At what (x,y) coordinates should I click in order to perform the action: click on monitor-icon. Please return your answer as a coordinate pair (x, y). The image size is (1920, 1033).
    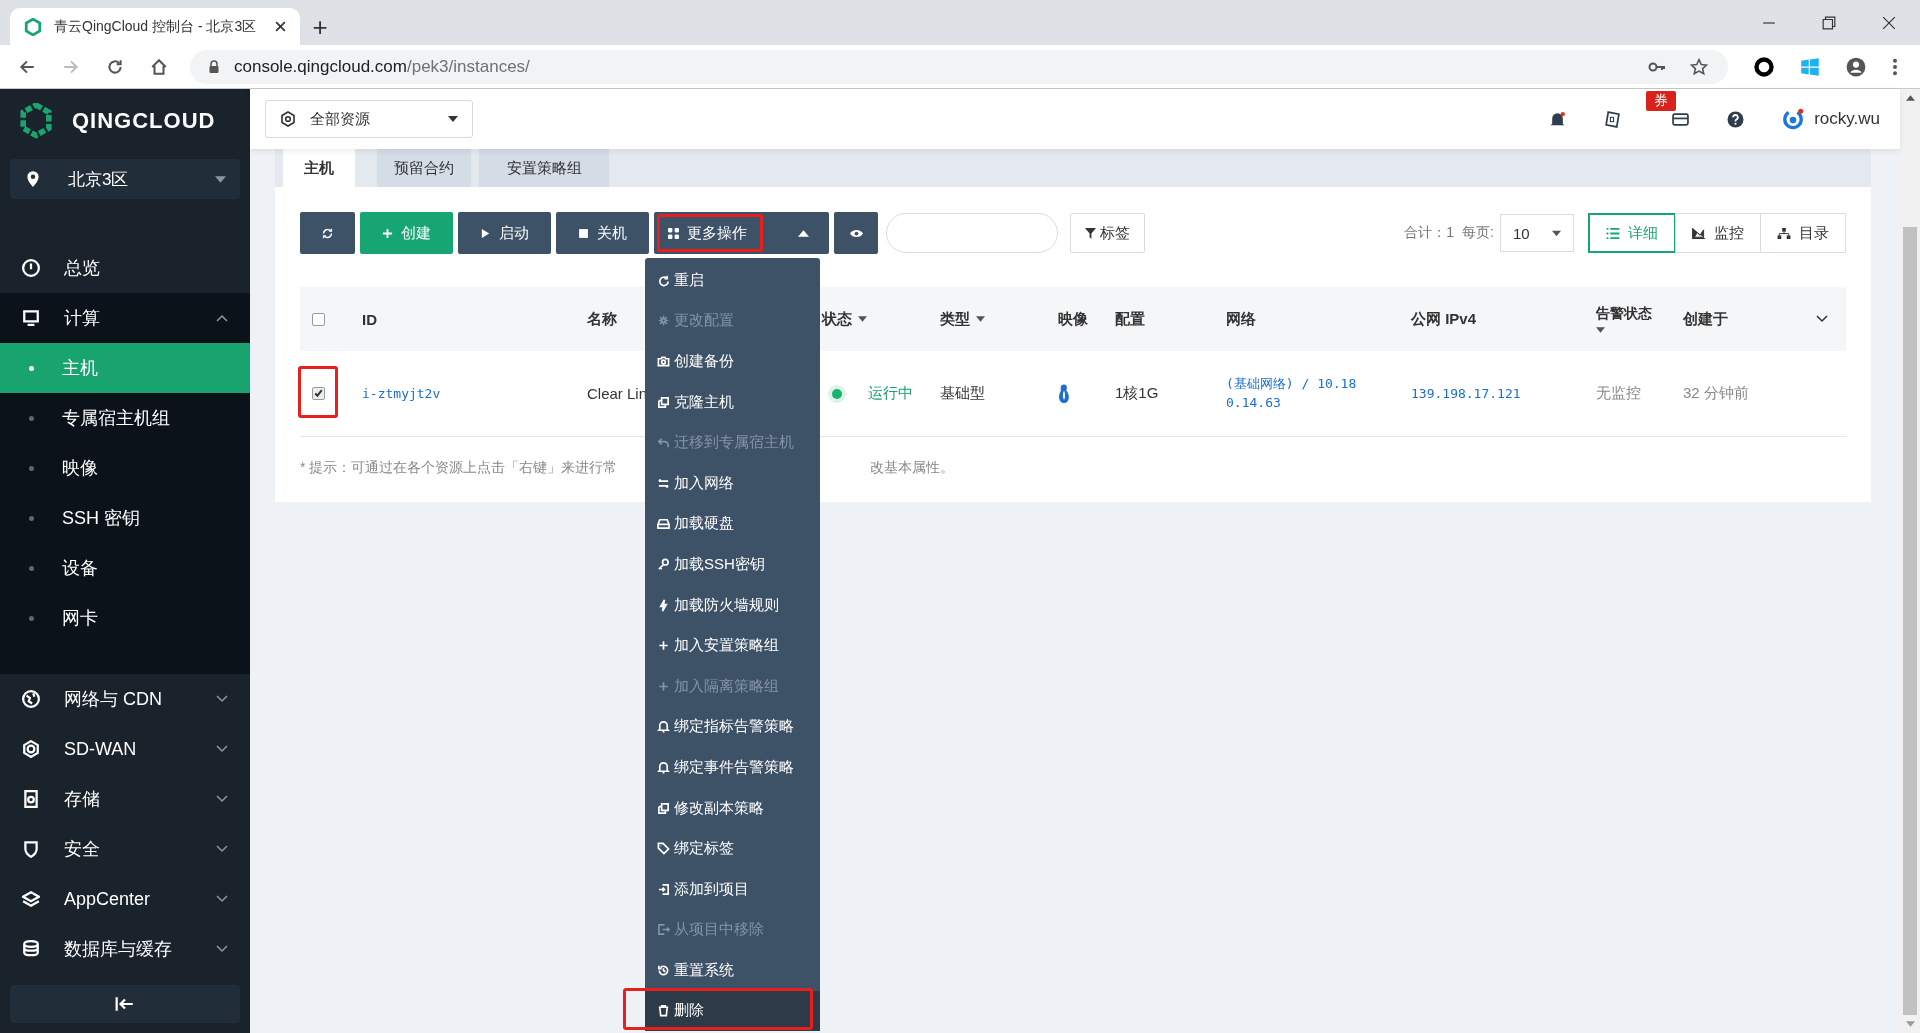
    Looking at the image, I should click on (31, 318).